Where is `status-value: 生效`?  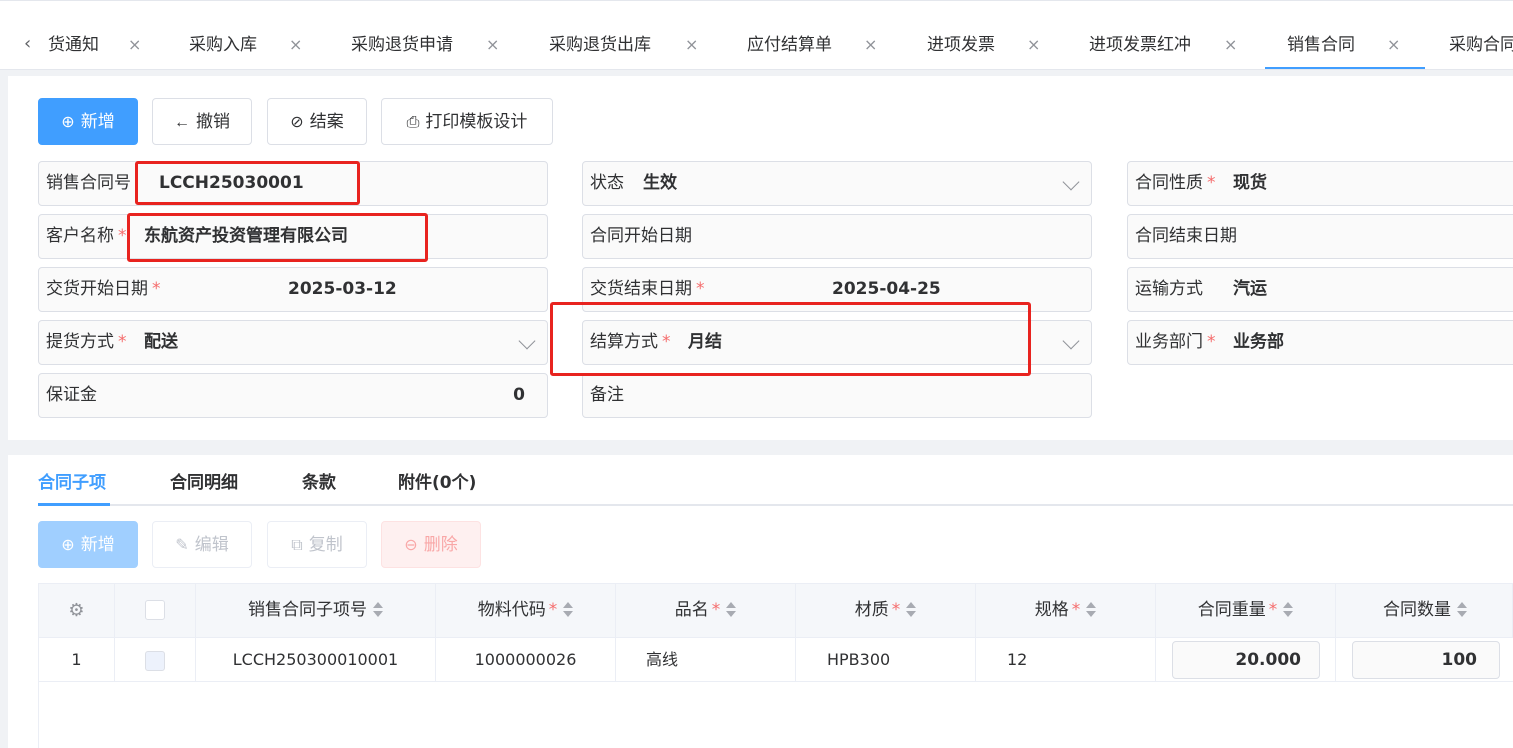 status-value: 生效 is located at coordinates (660, 183).